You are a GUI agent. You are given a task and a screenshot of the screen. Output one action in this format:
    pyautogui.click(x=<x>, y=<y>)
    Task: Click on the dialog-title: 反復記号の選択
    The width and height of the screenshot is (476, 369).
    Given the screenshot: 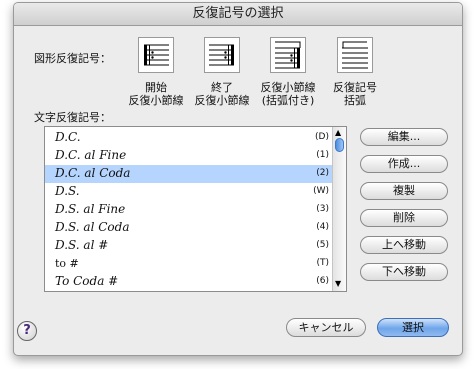 What is the action you would take?
    pyautogui.click(x=238, y=14)
    